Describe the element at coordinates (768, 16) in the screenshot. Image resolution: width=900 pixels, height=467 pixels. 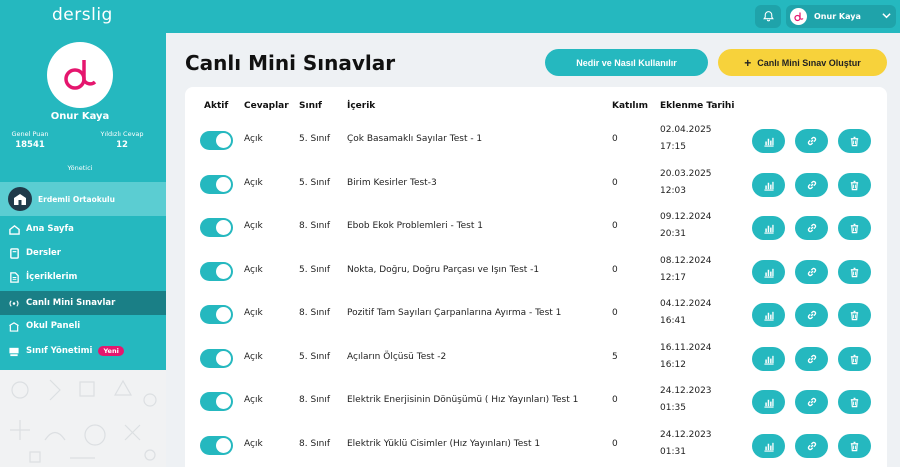
I see `notifications-button` at that location.